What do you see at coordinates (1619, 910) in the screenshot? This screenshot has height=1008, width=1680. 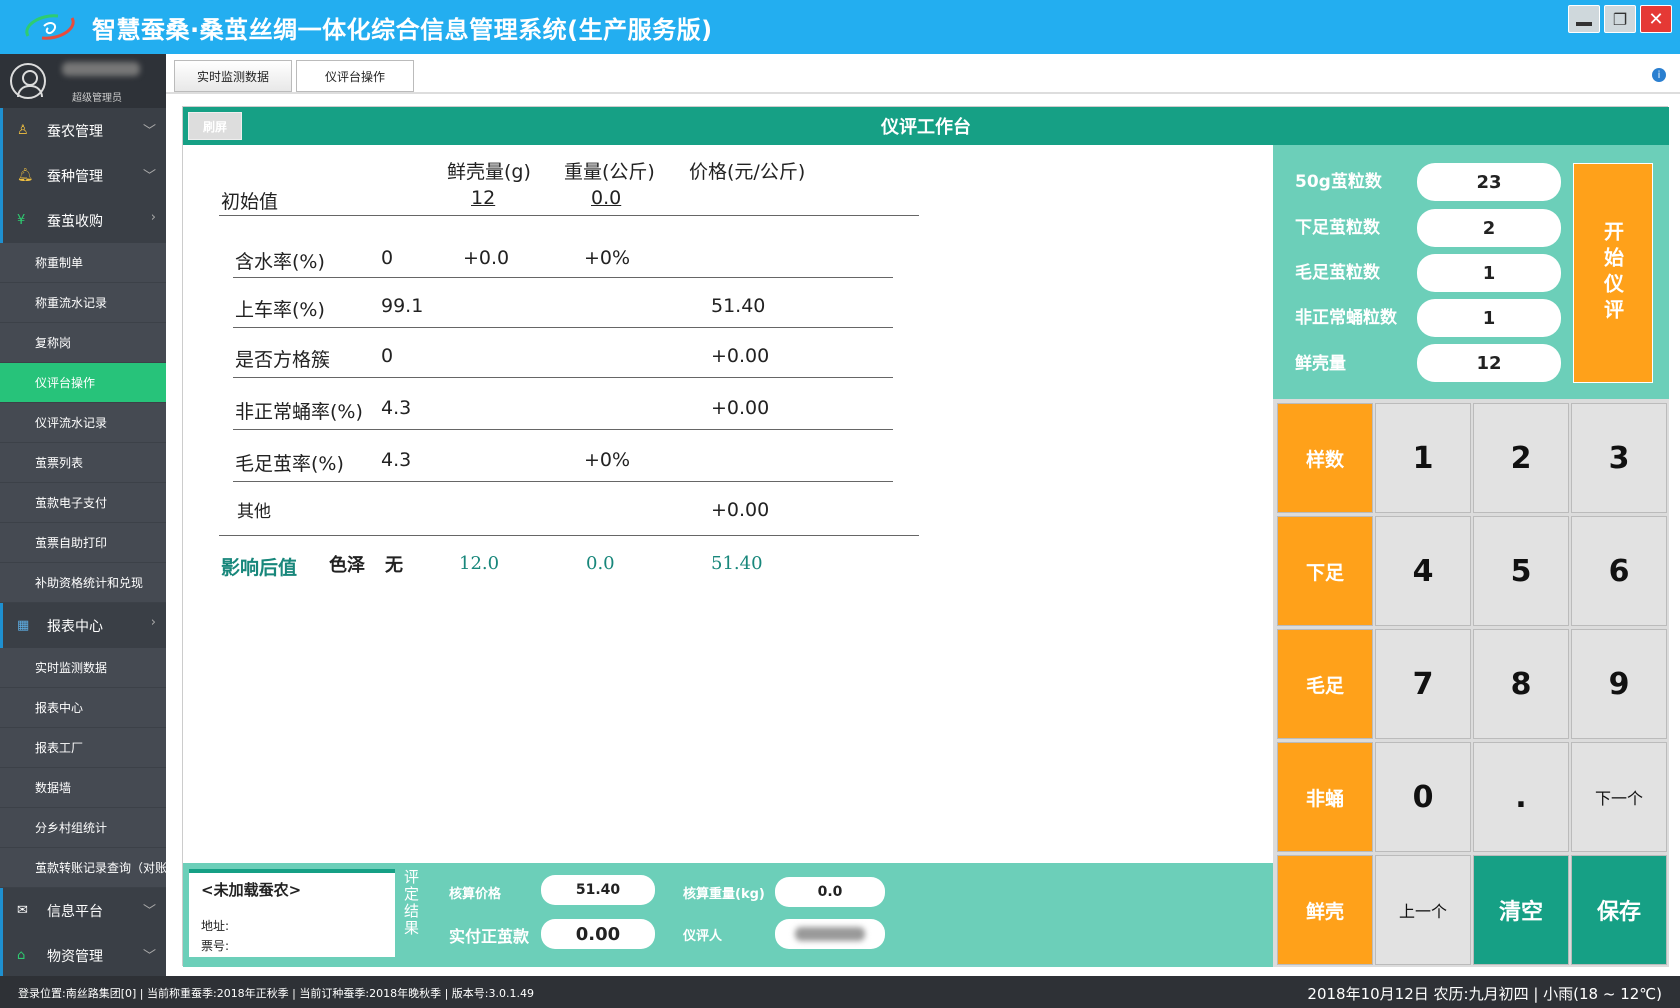 I see `save-button: 保存` at bounding box center [1619, 910].